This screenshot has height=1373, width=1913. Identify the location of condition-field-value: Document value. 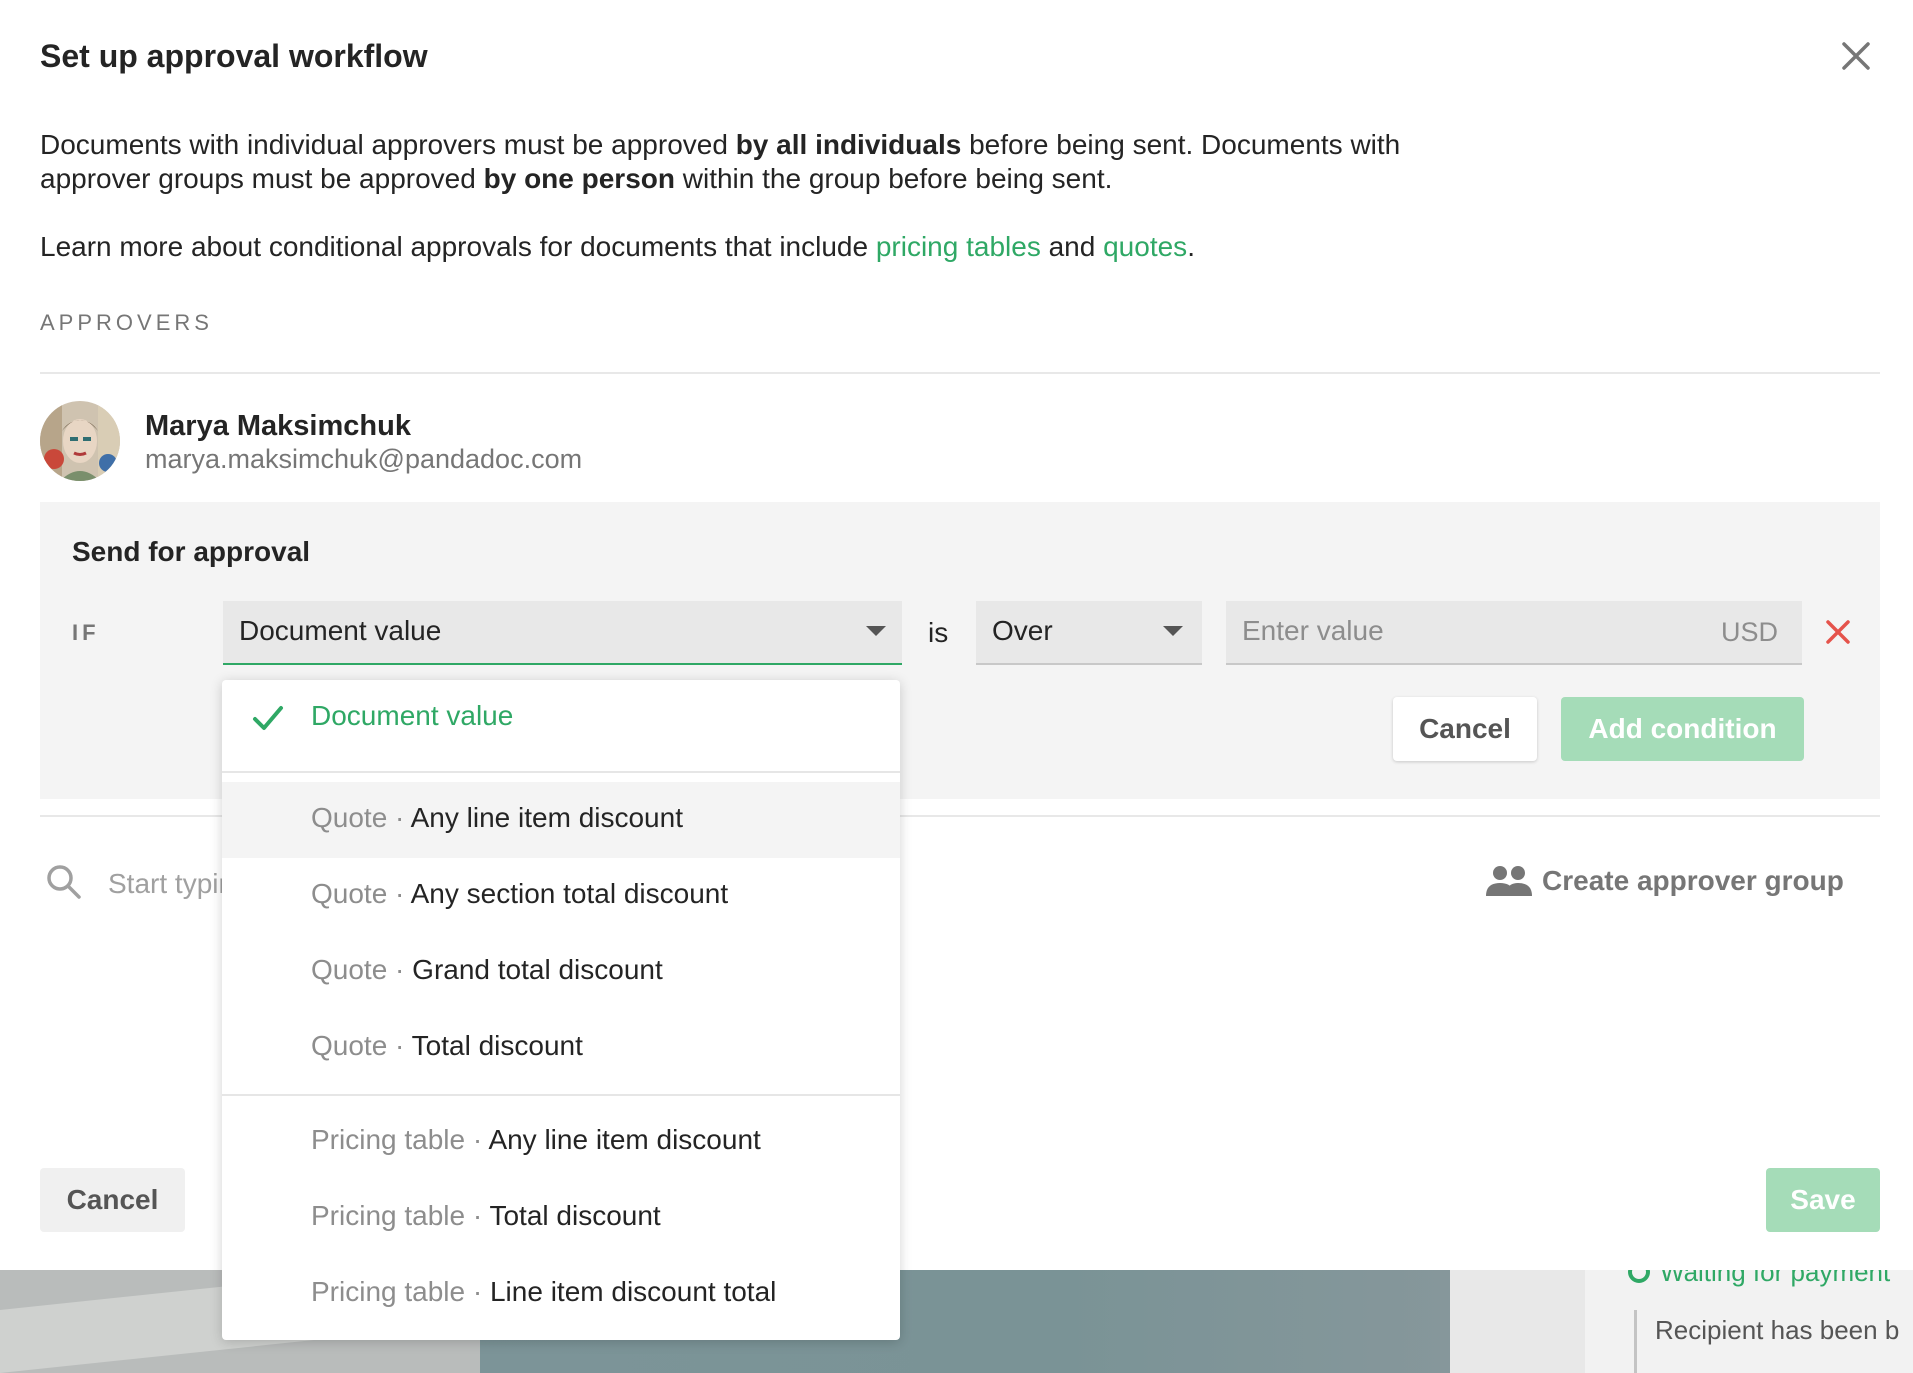
(340, 630).